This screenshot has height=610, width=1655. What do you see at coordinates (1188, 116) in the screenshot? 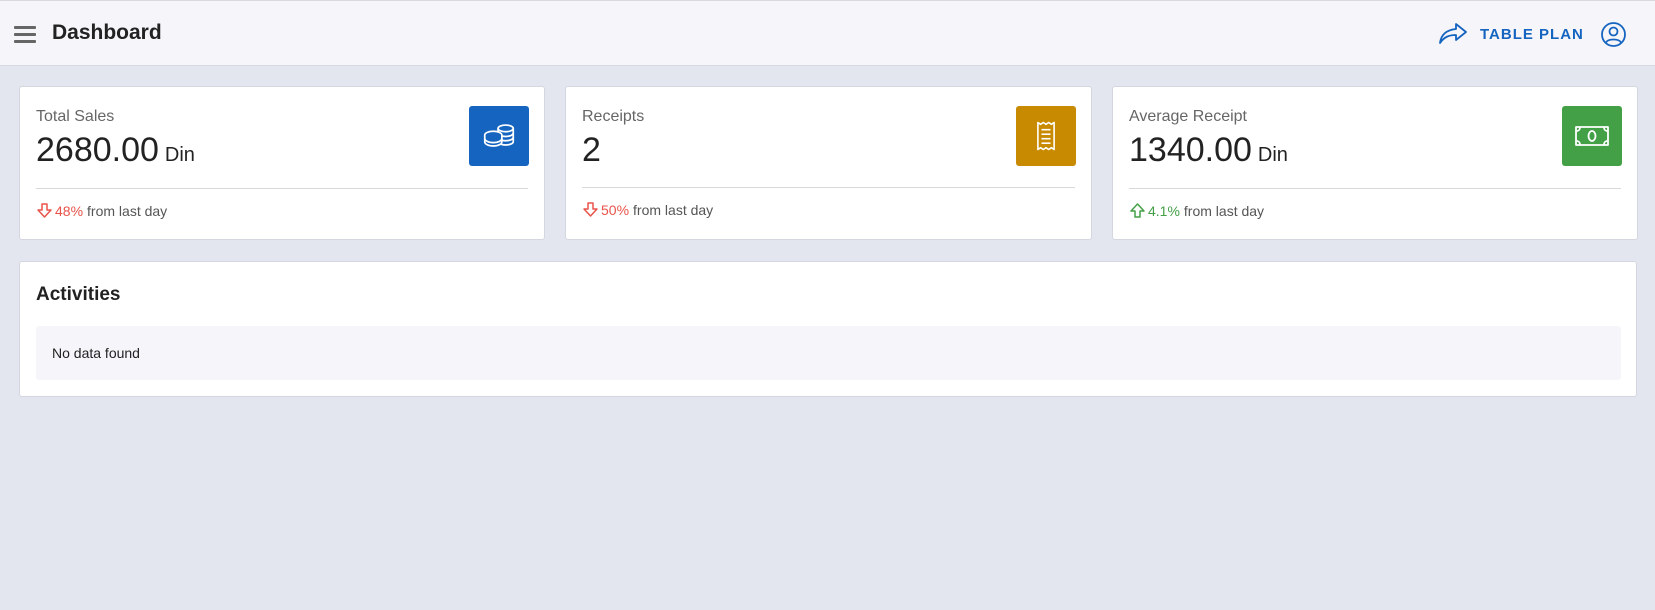
I see `stat-label: Average Receipt` at bounding box center [1188, 116].